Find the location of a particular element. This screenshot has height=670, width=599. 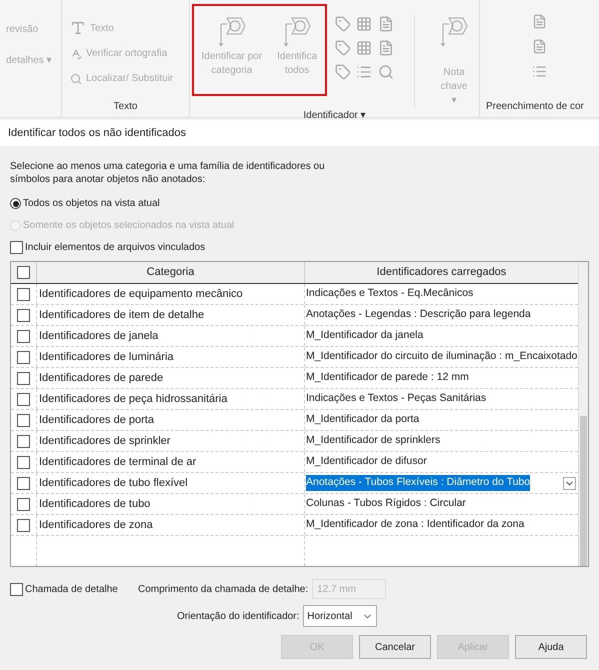

select-all-checkbox is located at coordinates (23, 272).